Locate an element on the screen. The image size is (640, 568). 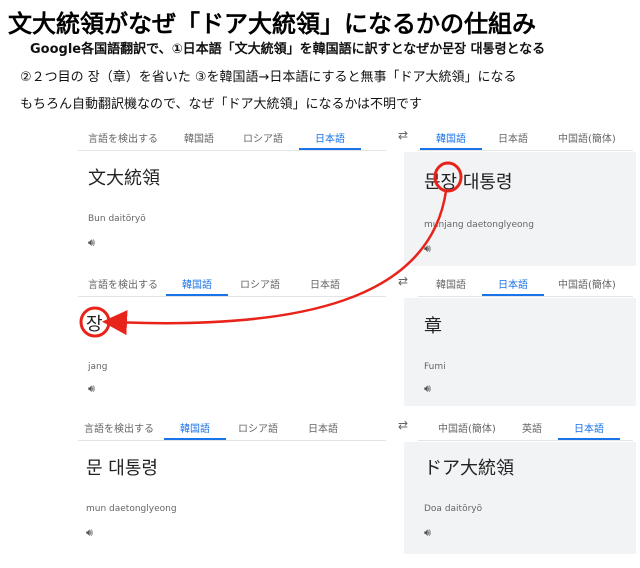
translation-romanization: munjang daetonglyeong is located at coordinates (479, 225).